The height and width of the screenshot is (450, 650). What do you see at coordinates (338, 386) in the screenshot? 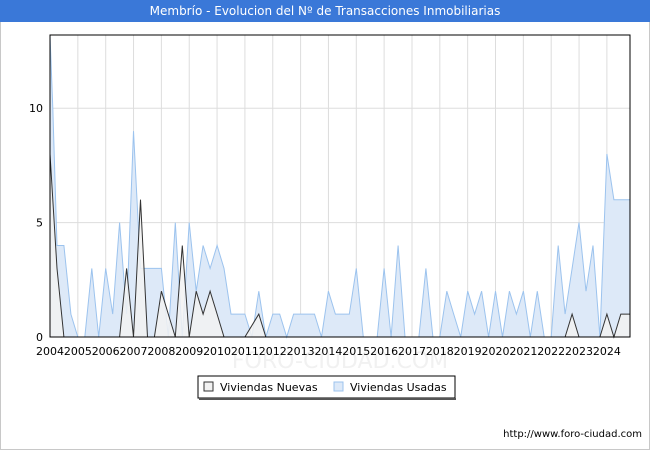
I see `legend-swatch-usadas` at bounding box center [338, 386].